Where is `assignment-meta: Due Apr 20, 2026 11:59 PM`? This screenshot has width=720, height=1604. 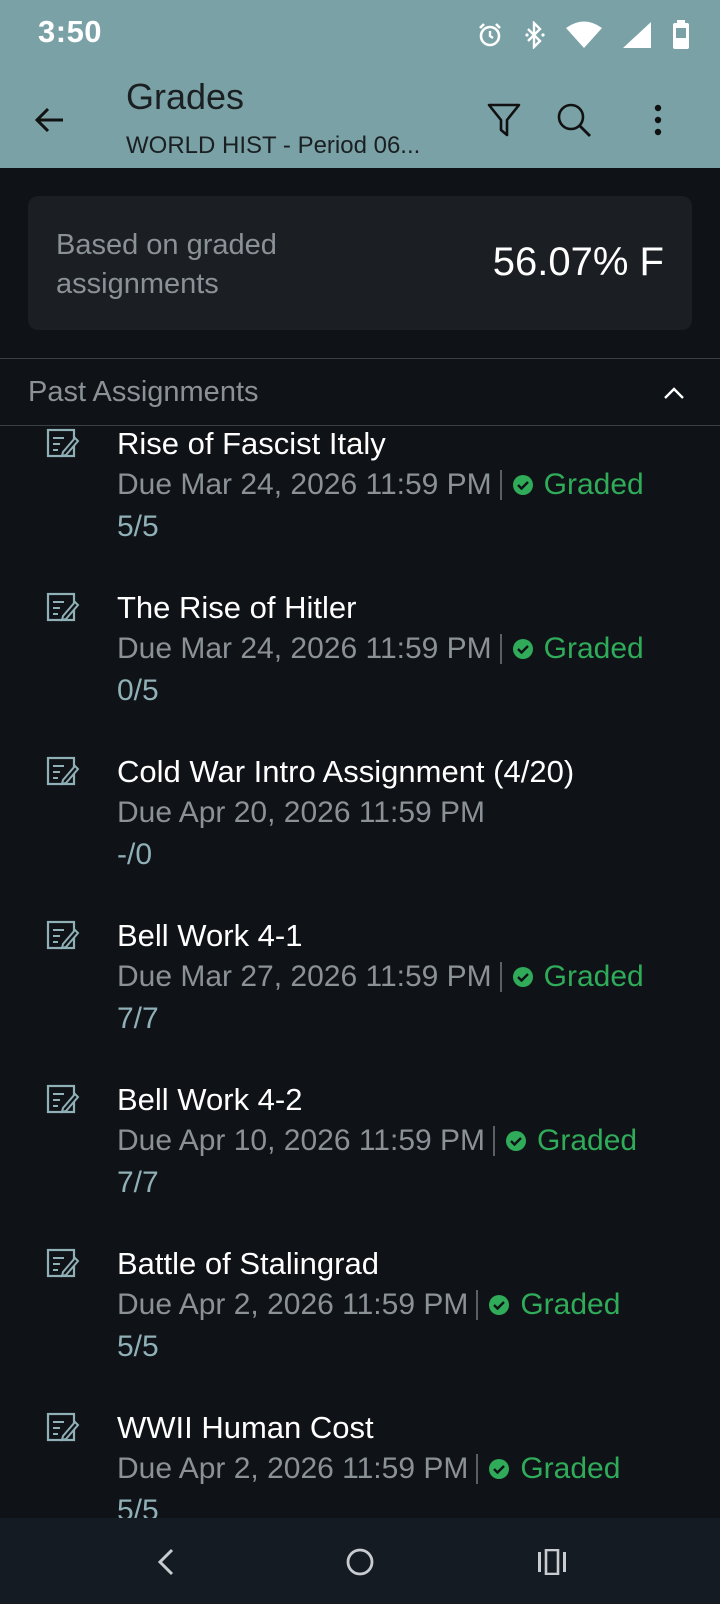
assignment-meta: Due Apr 20, 2026 11:59 PM is located at coordinates (301, 813).